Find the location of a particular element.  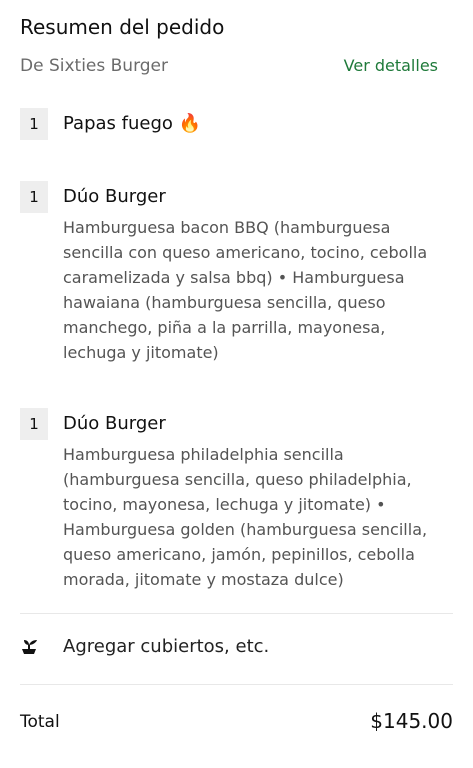

view-details-link: Ver detalles is located at coordinates (391, 66).